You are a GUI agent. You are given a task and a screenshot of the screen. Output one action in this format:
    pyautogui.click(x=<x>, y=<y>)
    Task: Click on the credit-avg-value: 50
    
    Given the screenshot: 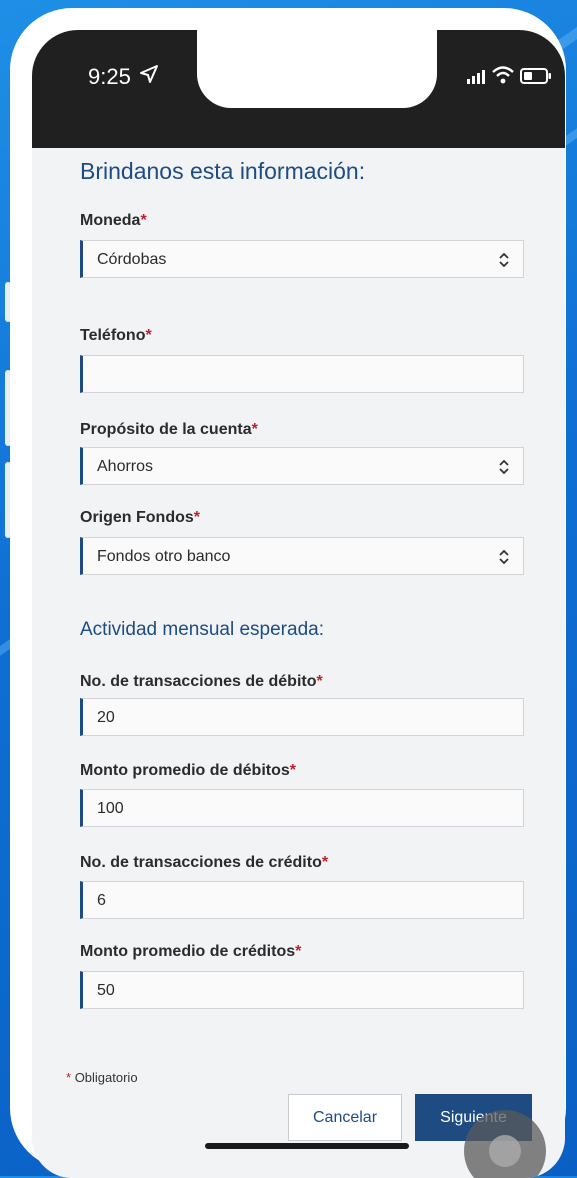 What is the action you would take?
    pyautogui.click(x=106, y=990)
    